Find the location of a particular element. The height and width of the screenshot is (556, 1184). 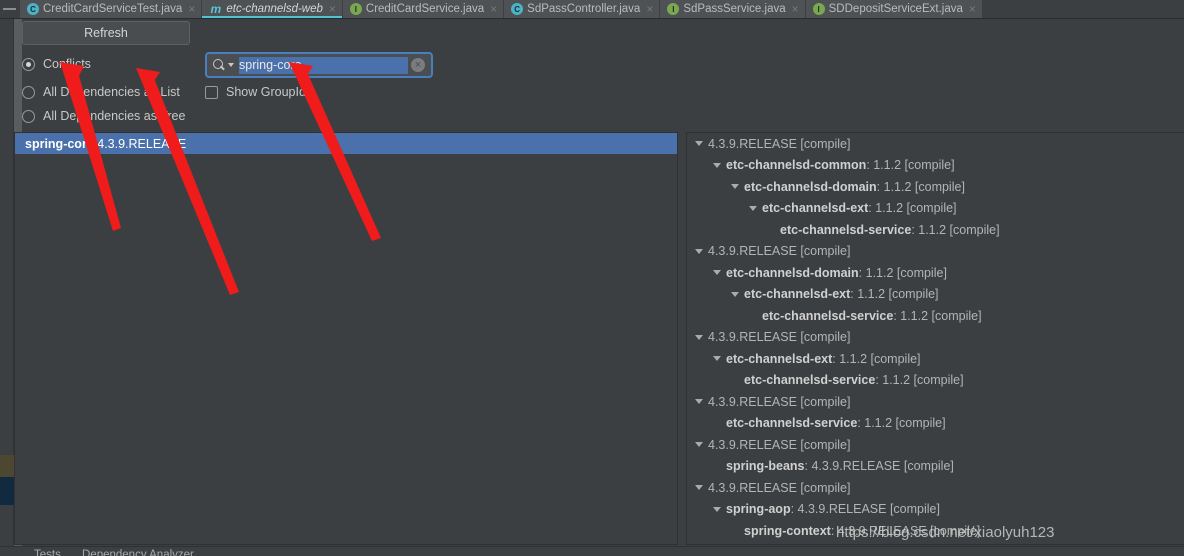

tree-row-version: : 4.3.9.RELEASE [compile] is located at coordinates (865, 509).